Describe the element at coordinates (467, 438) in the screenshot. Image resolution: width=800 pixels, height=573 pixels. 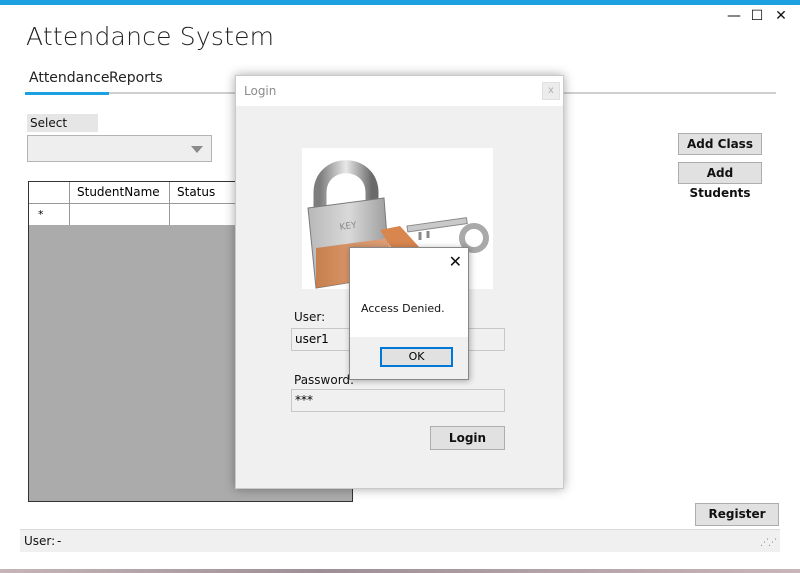
I see `login-button: Login` at that location.